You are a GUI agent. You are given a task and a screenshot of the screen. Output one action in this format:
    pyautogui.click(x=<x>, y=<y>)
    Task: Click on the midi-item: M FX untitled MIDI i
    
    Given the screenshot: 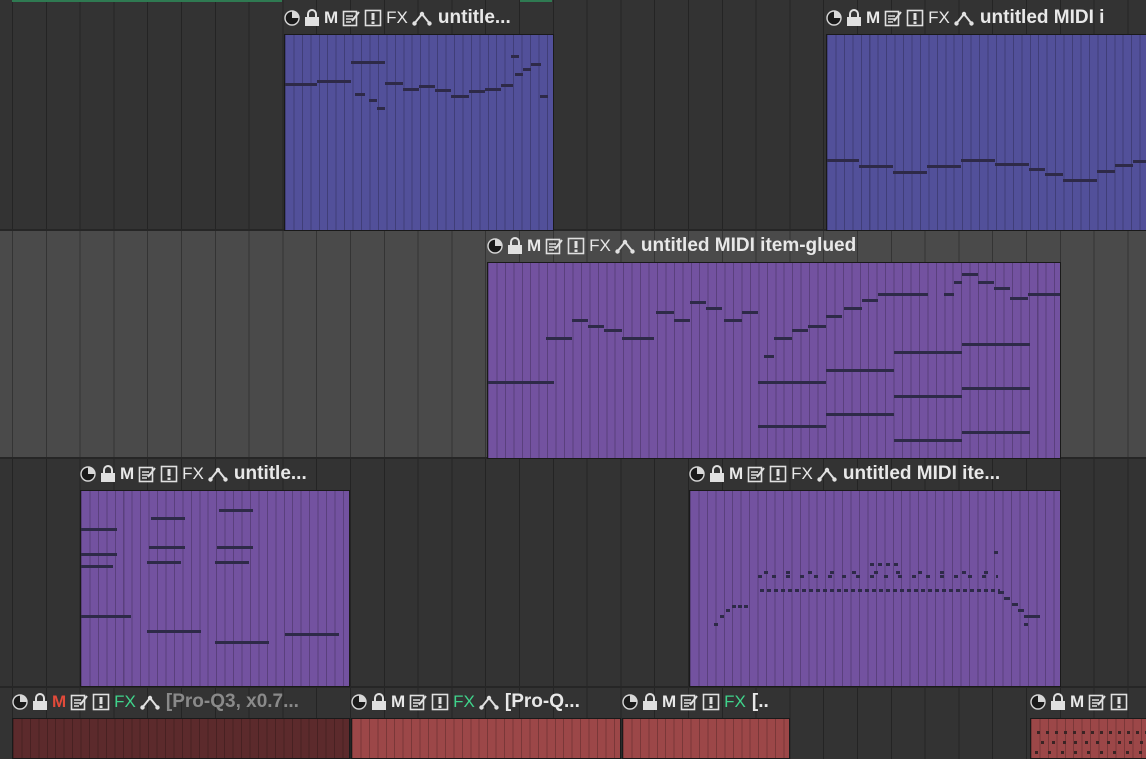 What is the action you would take?
    pyautogui.click(x=986, y=118)
    